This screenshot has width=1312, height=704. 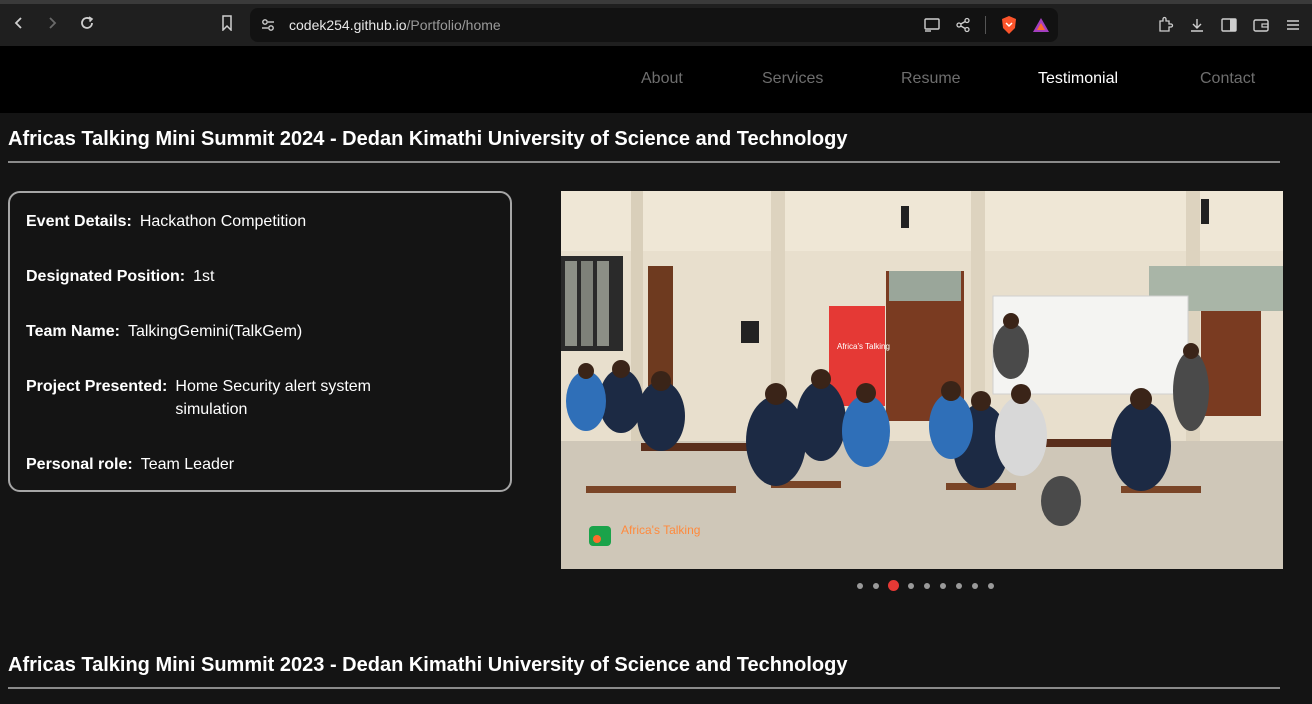 What do you see at coordinates (97, 386) in the screenshot?
I see `detail-label: Project Presented:` at bounding box center [97, 386].